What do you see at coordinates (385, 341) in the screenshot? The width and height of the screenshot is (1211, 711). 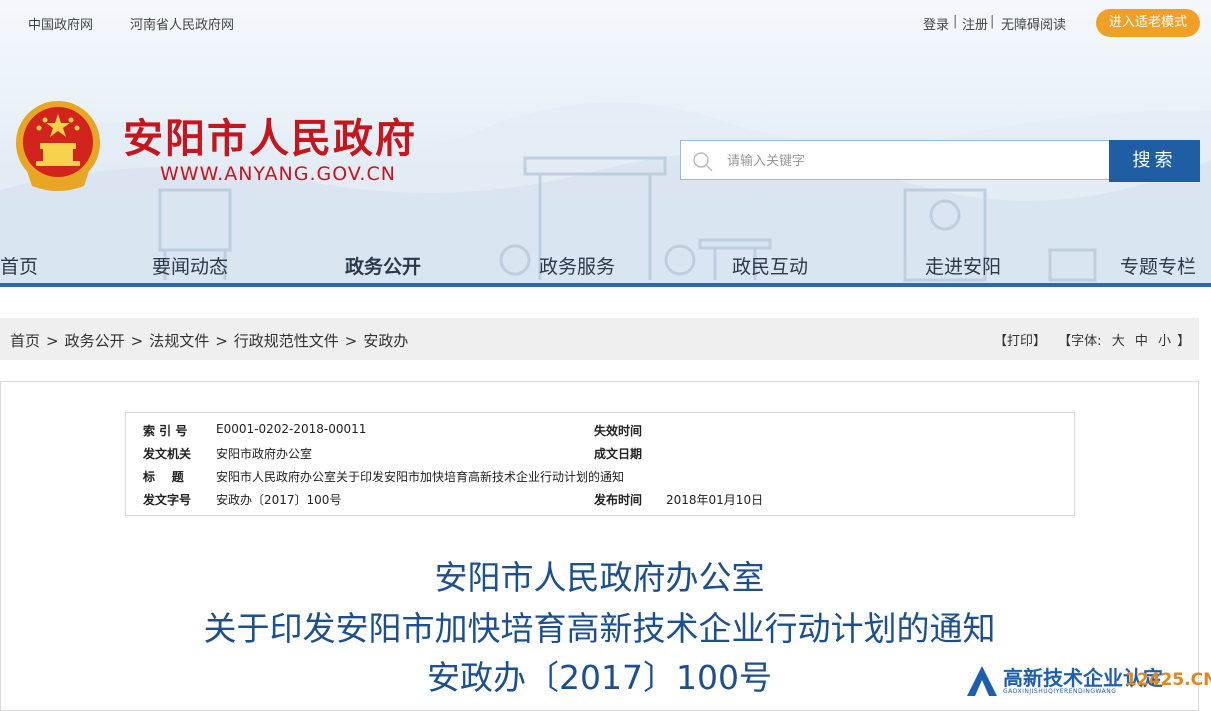 I see `breadcrumb-anzhengban: 安政办` at bounding box center [385, 341].